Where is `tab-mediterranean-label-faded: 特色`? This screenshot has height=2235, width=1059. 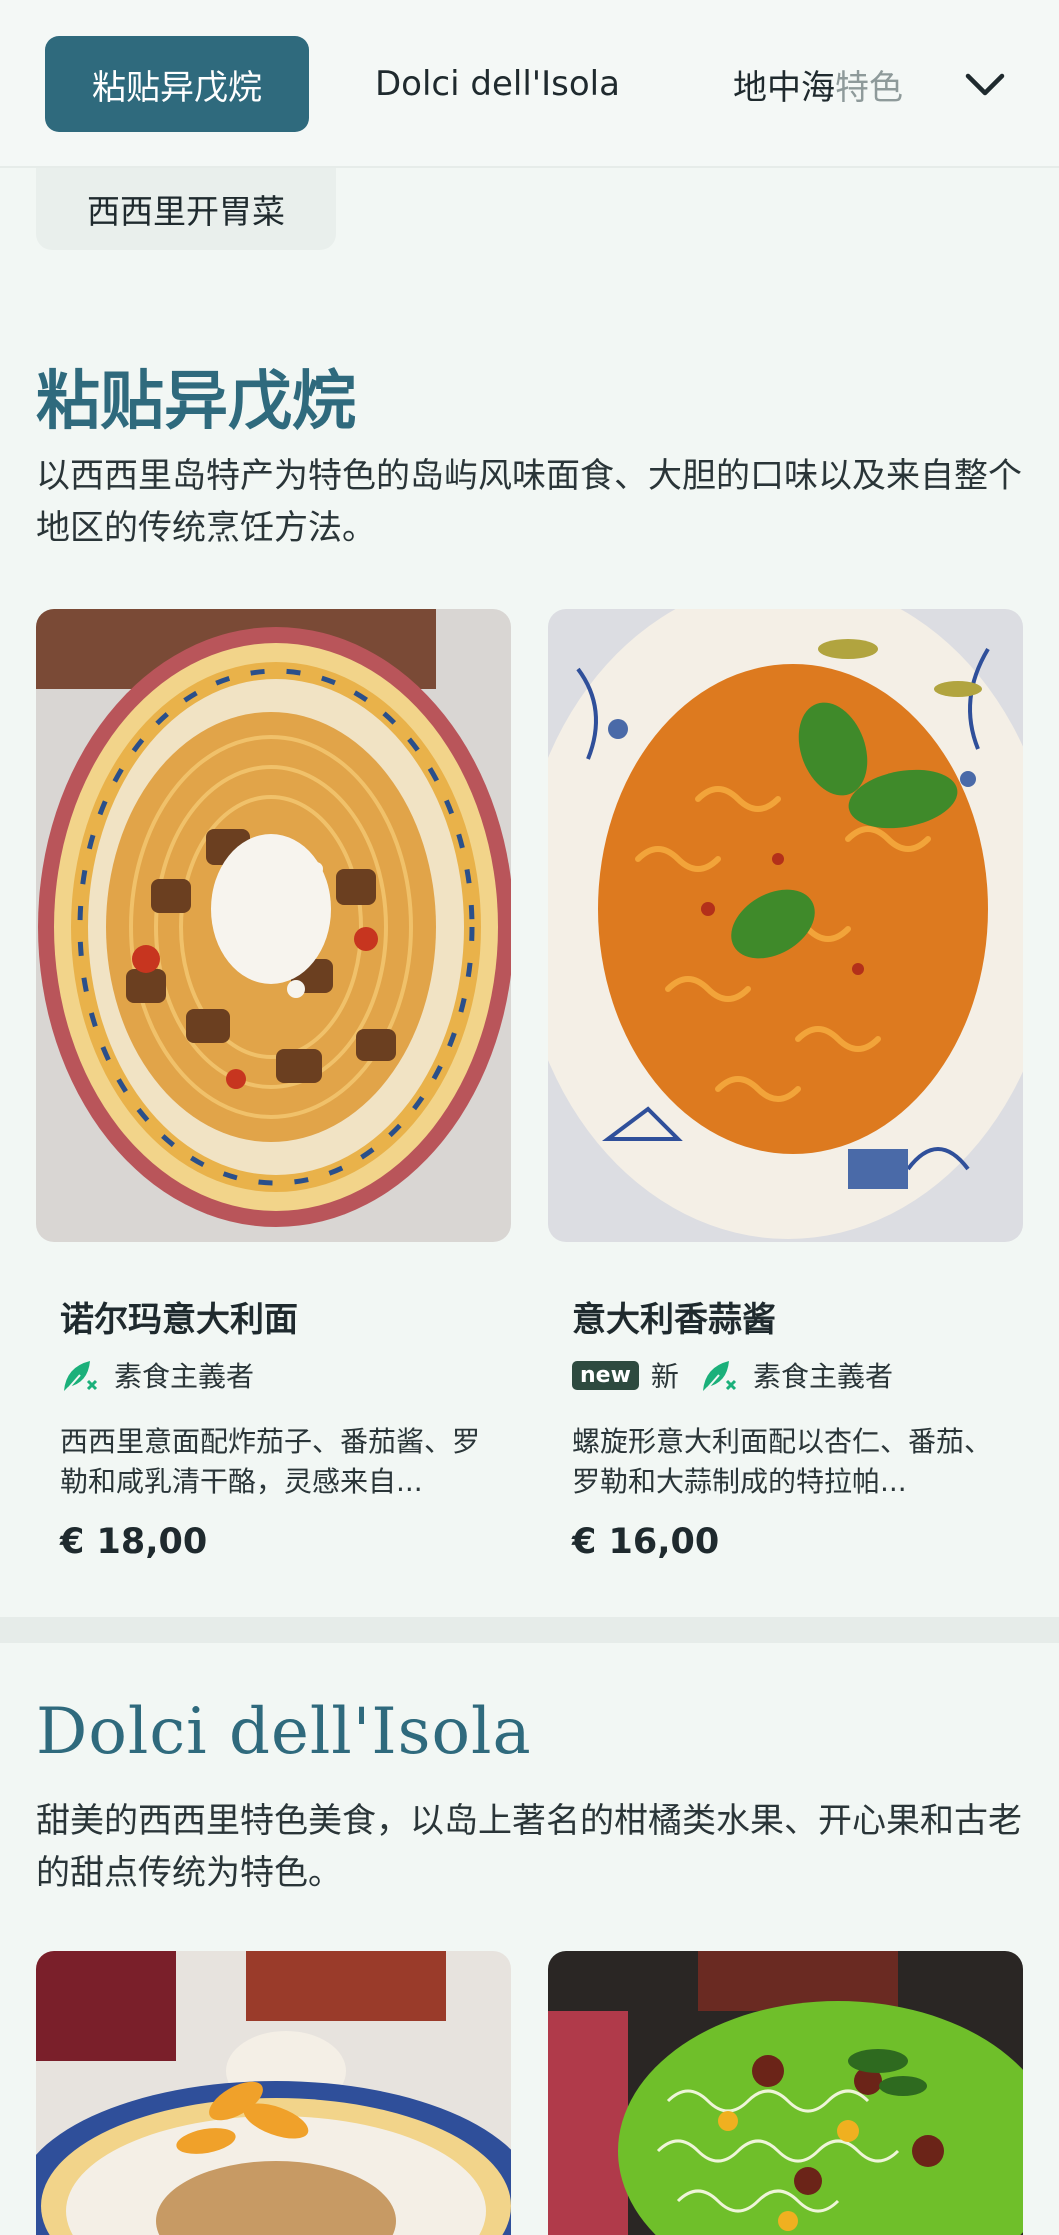 tab-mediterranean-label-faded: 特色 is located at coordinates (869, 87).